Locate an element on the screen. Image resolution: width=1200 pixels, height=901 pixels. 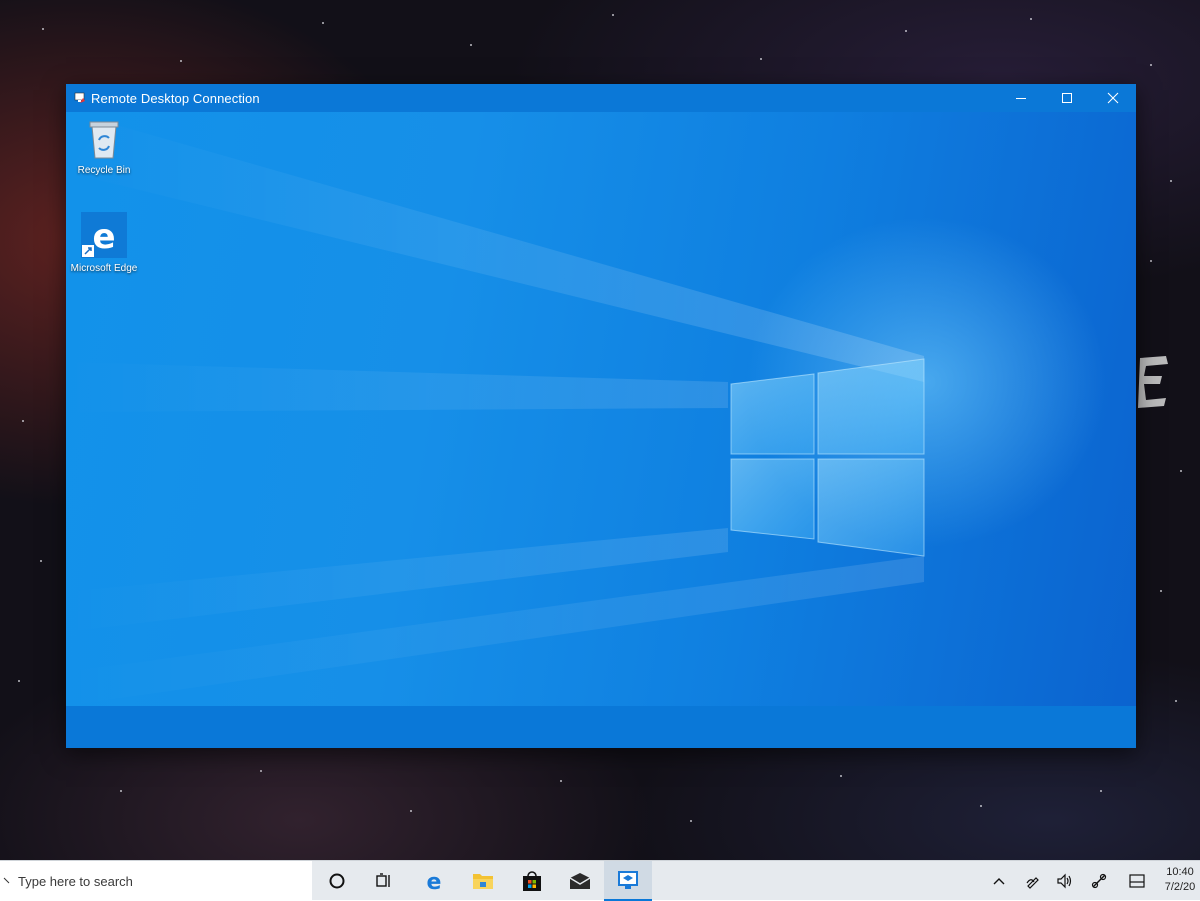
minimize-button is located at coordinates (1021, 98).